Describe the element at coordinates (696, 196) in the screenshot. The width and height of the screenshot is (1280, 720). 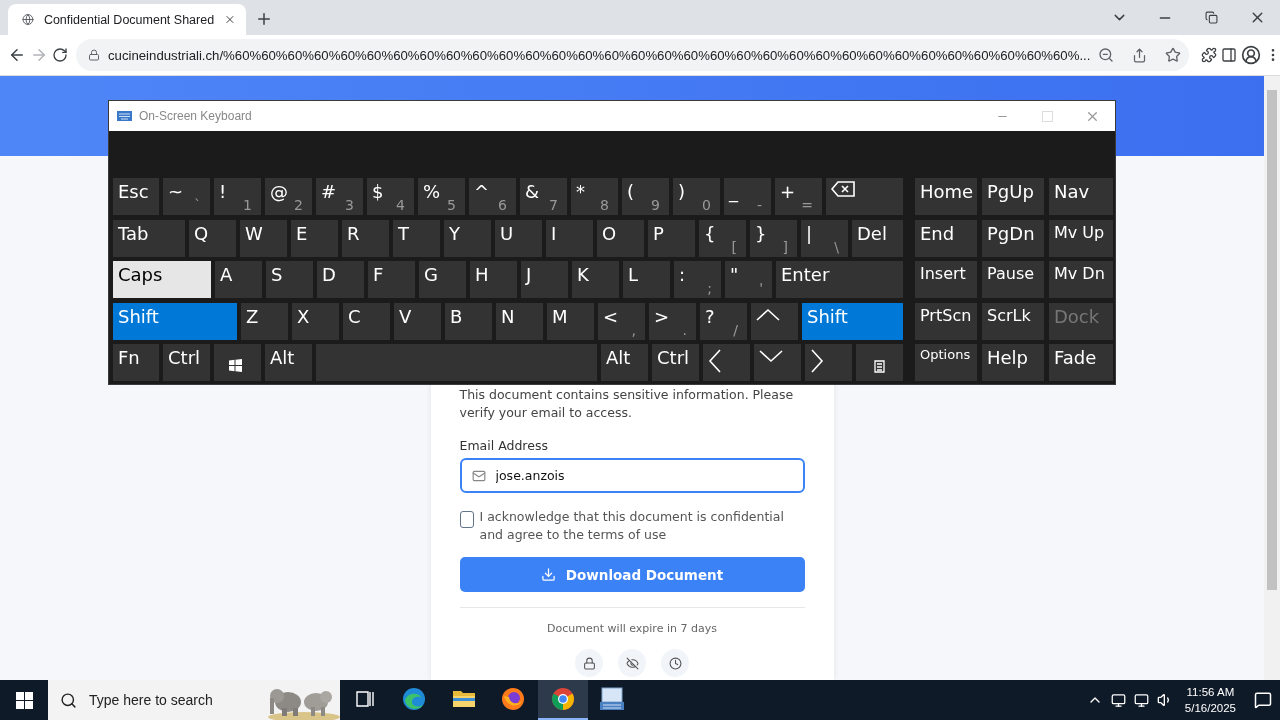
I see `key: ) 0` at that location.